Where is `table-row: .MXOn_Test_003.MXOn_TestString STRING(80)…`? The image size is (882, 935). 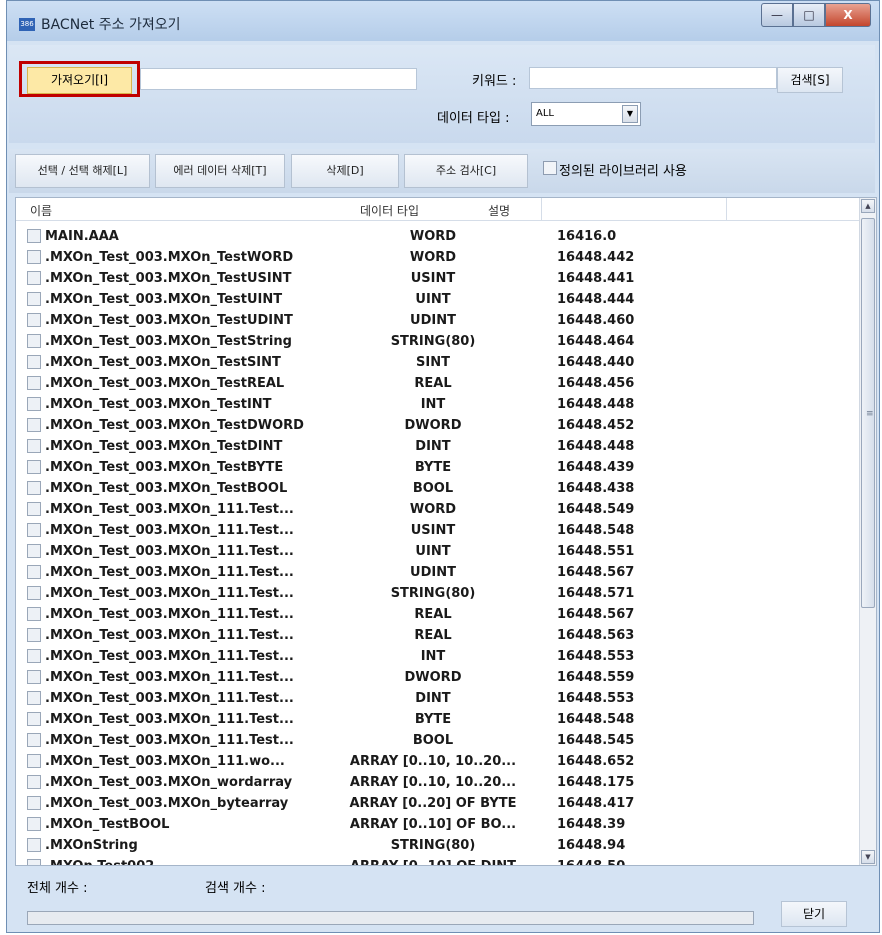 table-row: .MXOn_Test_003.MXOn_TestString STRING(80)… is located at coordinates (438, 341).